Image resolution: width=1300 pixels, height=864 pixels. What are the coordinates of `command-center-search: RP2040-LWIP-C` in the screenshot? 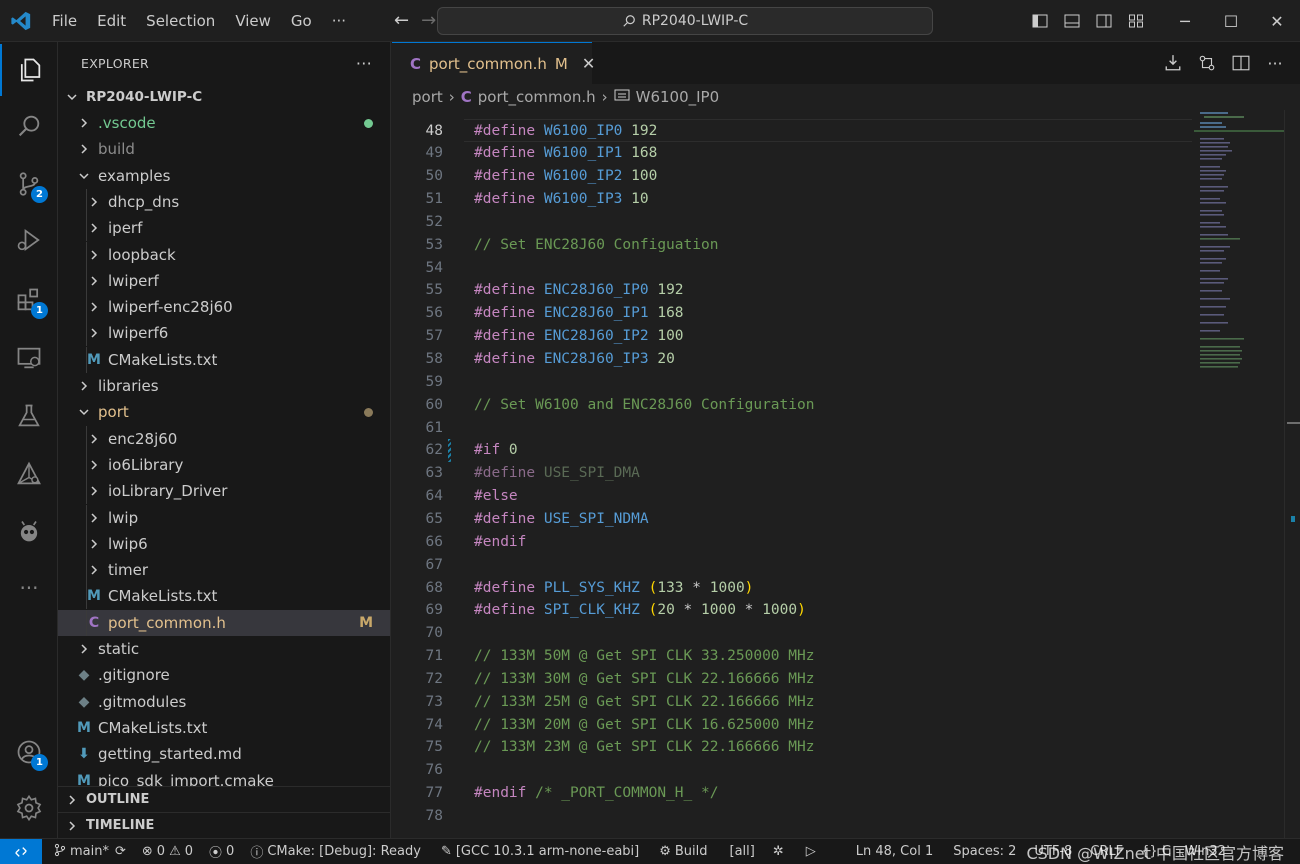 It's located at (685, 21).